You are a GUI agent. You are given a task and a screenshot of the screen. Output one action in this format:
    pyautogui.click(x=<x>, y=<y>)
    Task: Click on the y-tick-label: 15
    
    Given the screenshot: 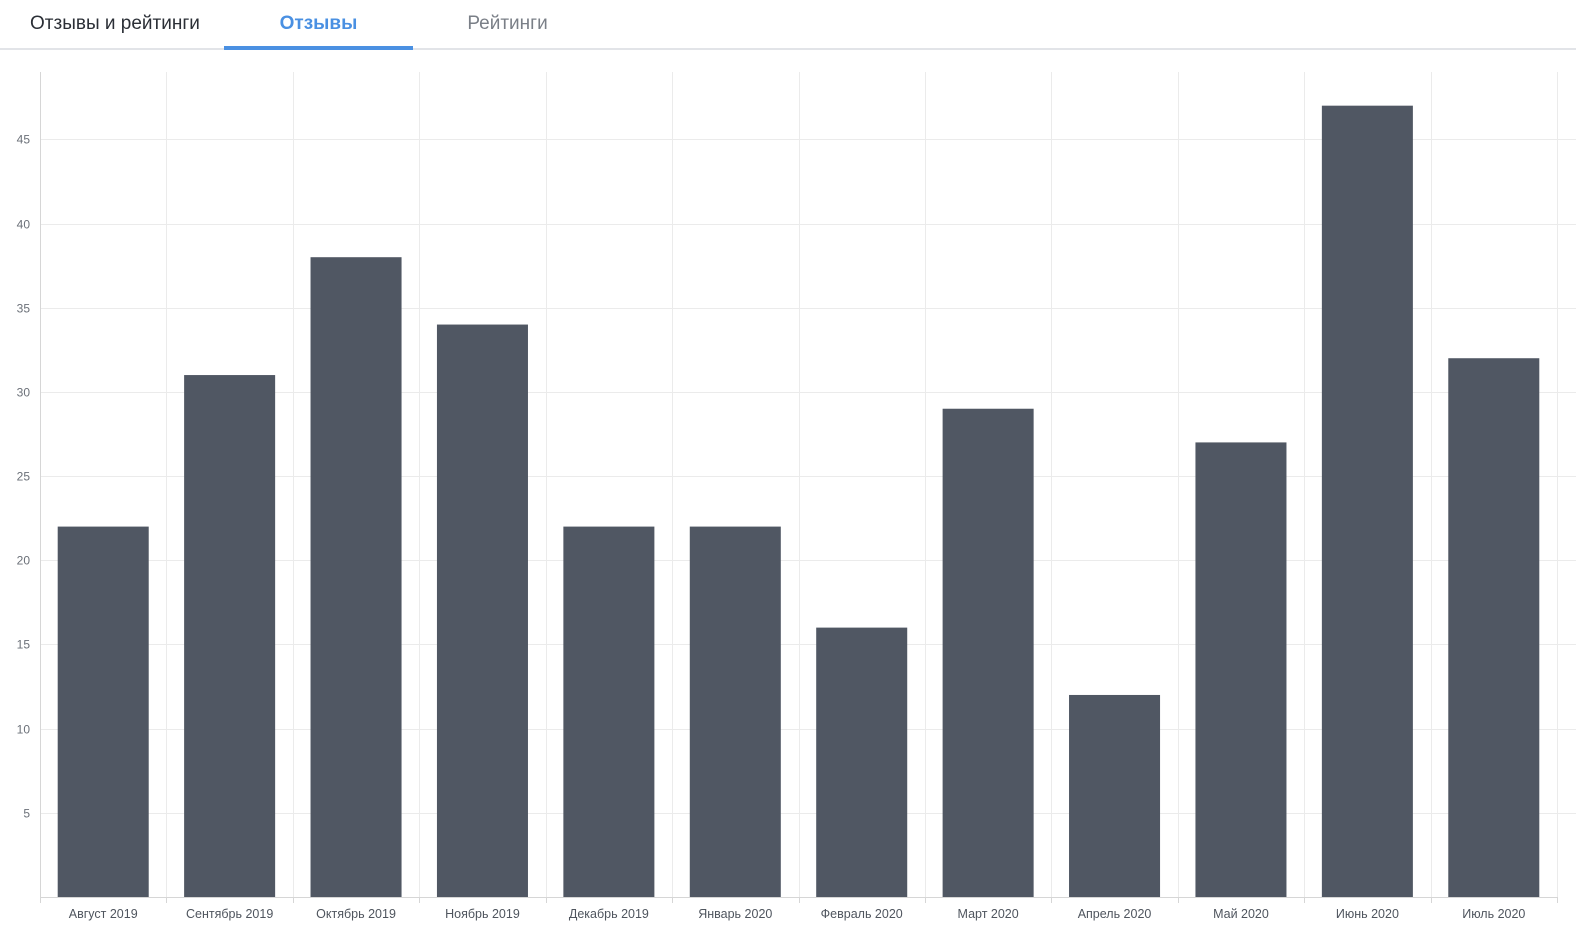 What is the action you would take?
    pyautogui.click(x=24, y=645)
    